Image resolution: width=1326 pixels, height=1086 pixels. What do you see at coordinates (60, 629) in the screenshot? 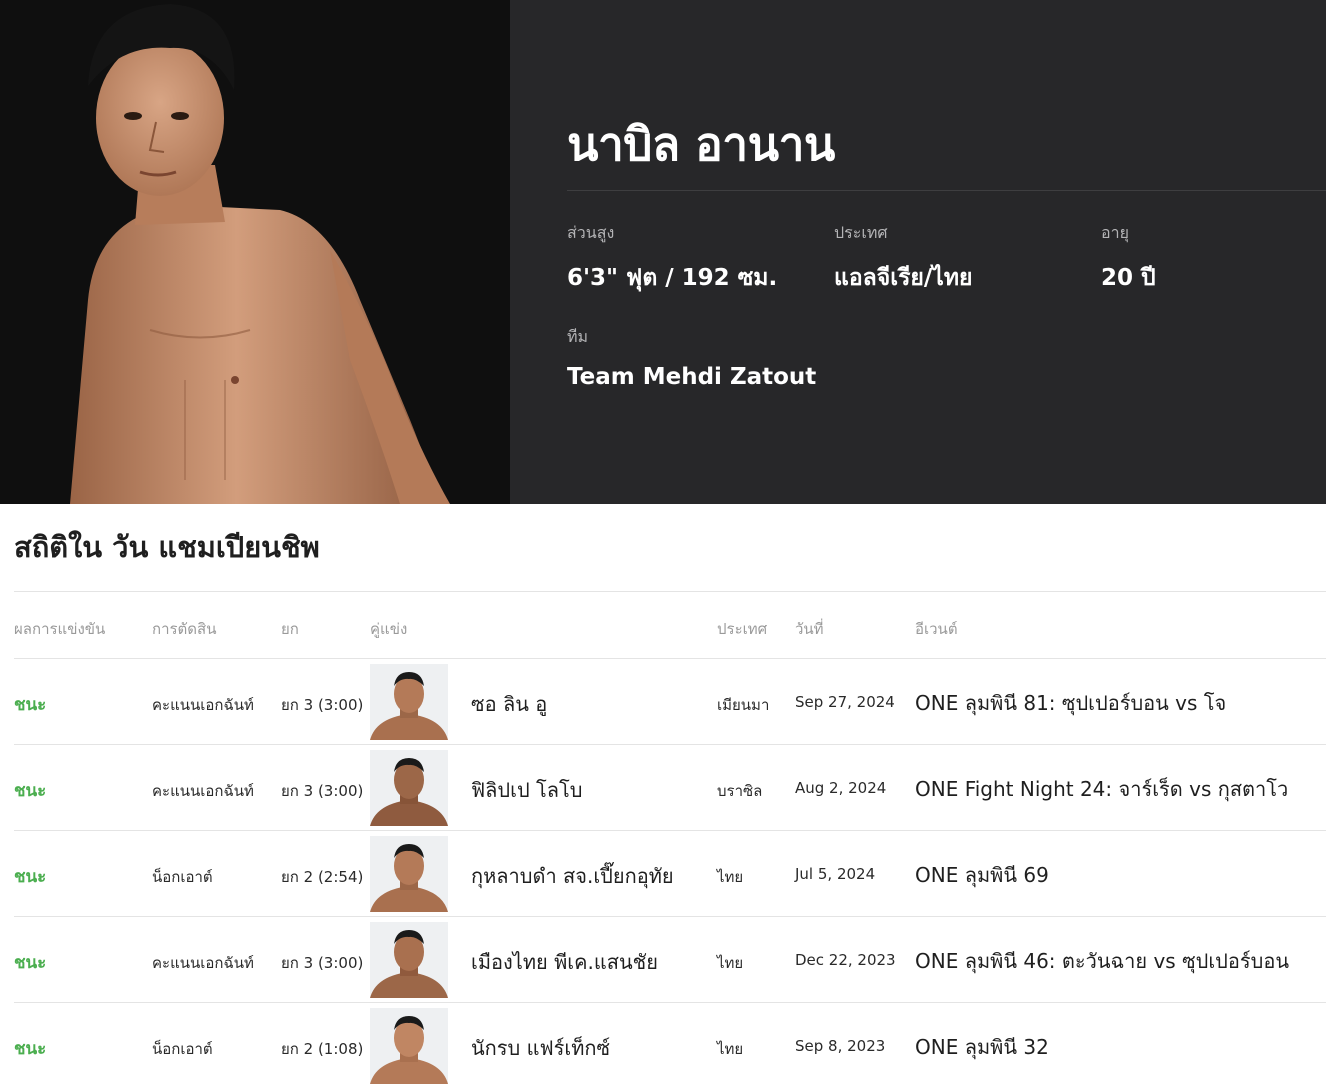
I see `header-result: ผลการแข่งขัน` at bounding box center [60, 629].